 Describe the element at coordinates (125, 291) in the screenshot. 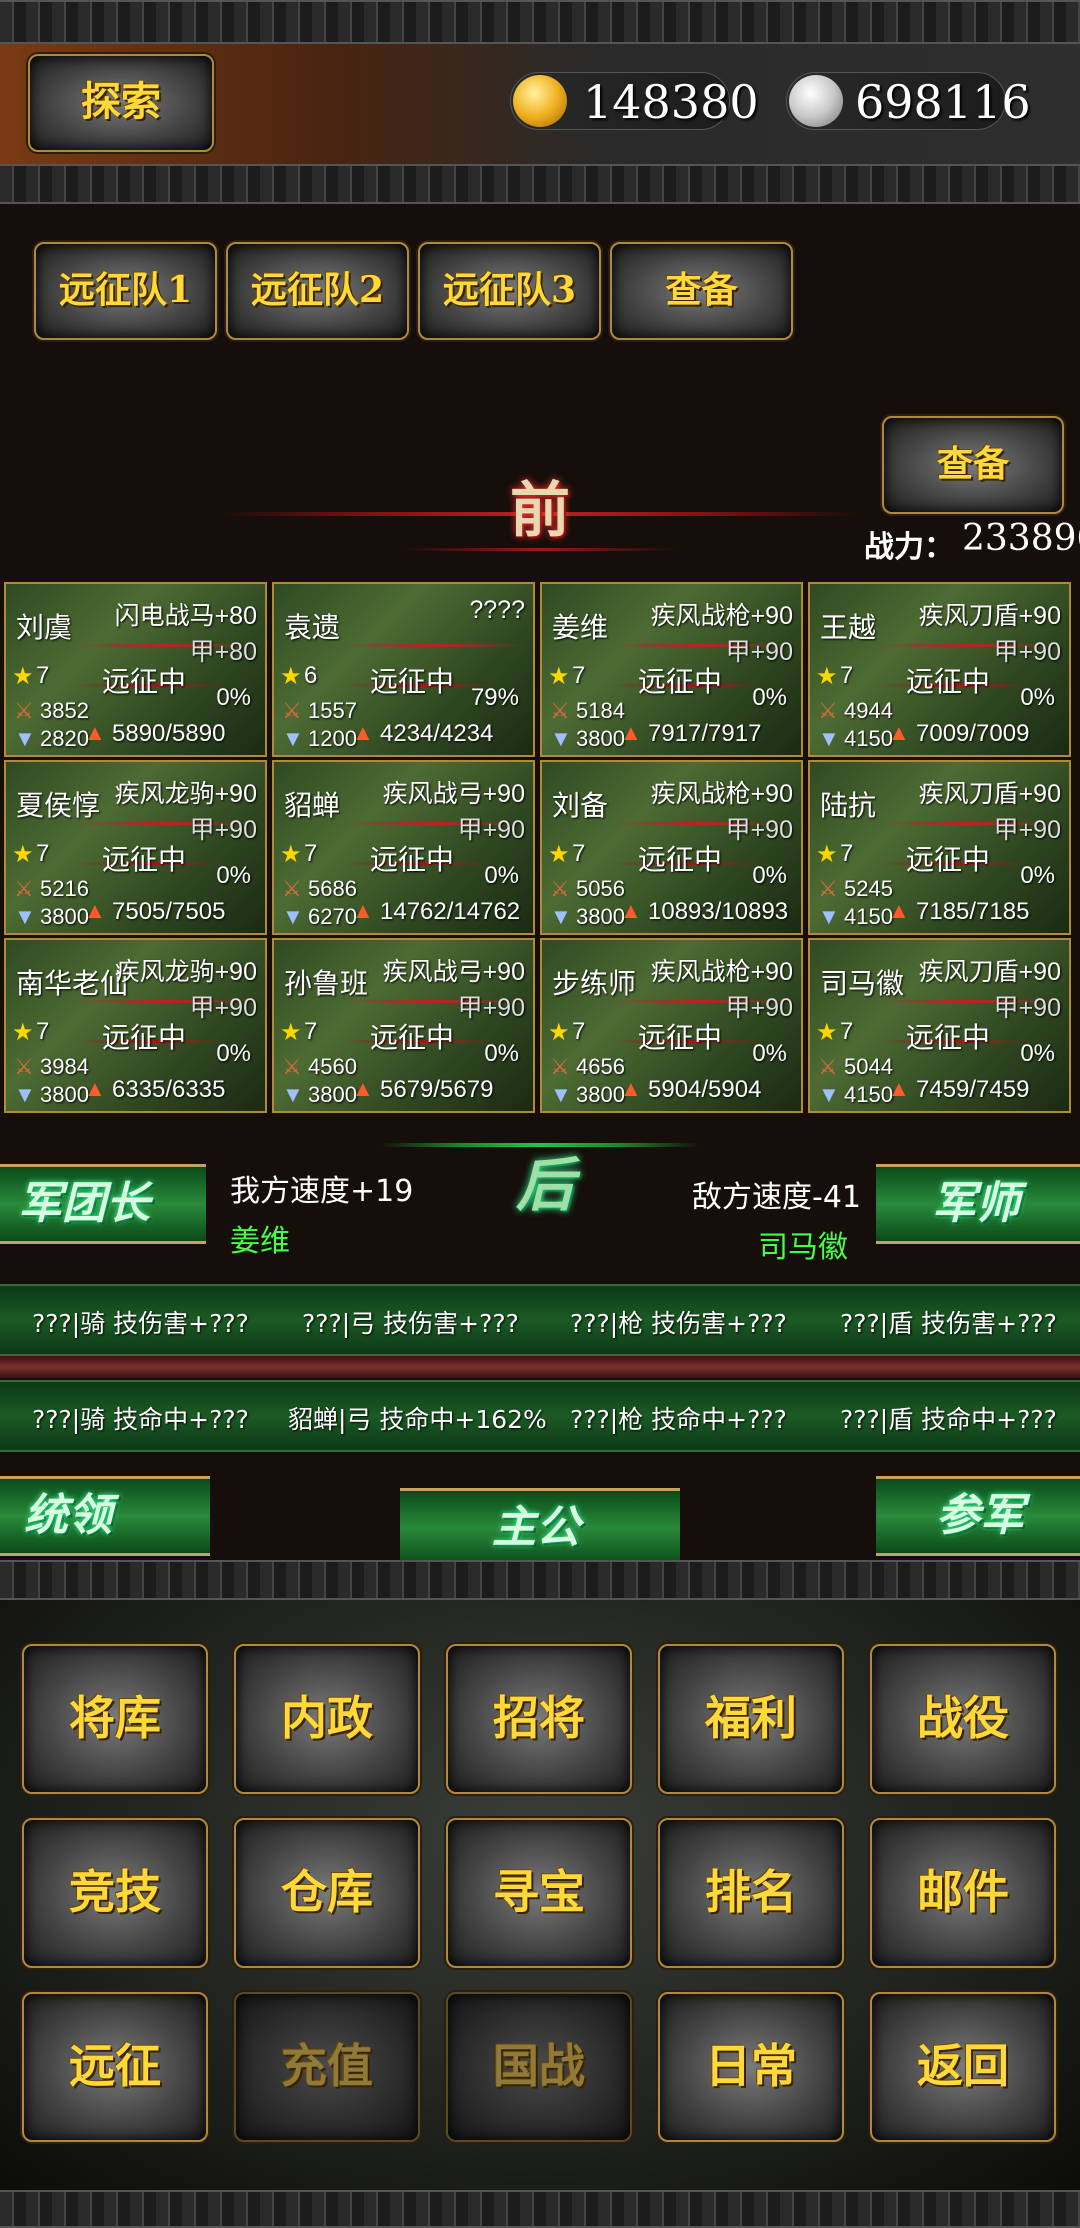

I see `tab-squad-1: 远征队1` at that location.